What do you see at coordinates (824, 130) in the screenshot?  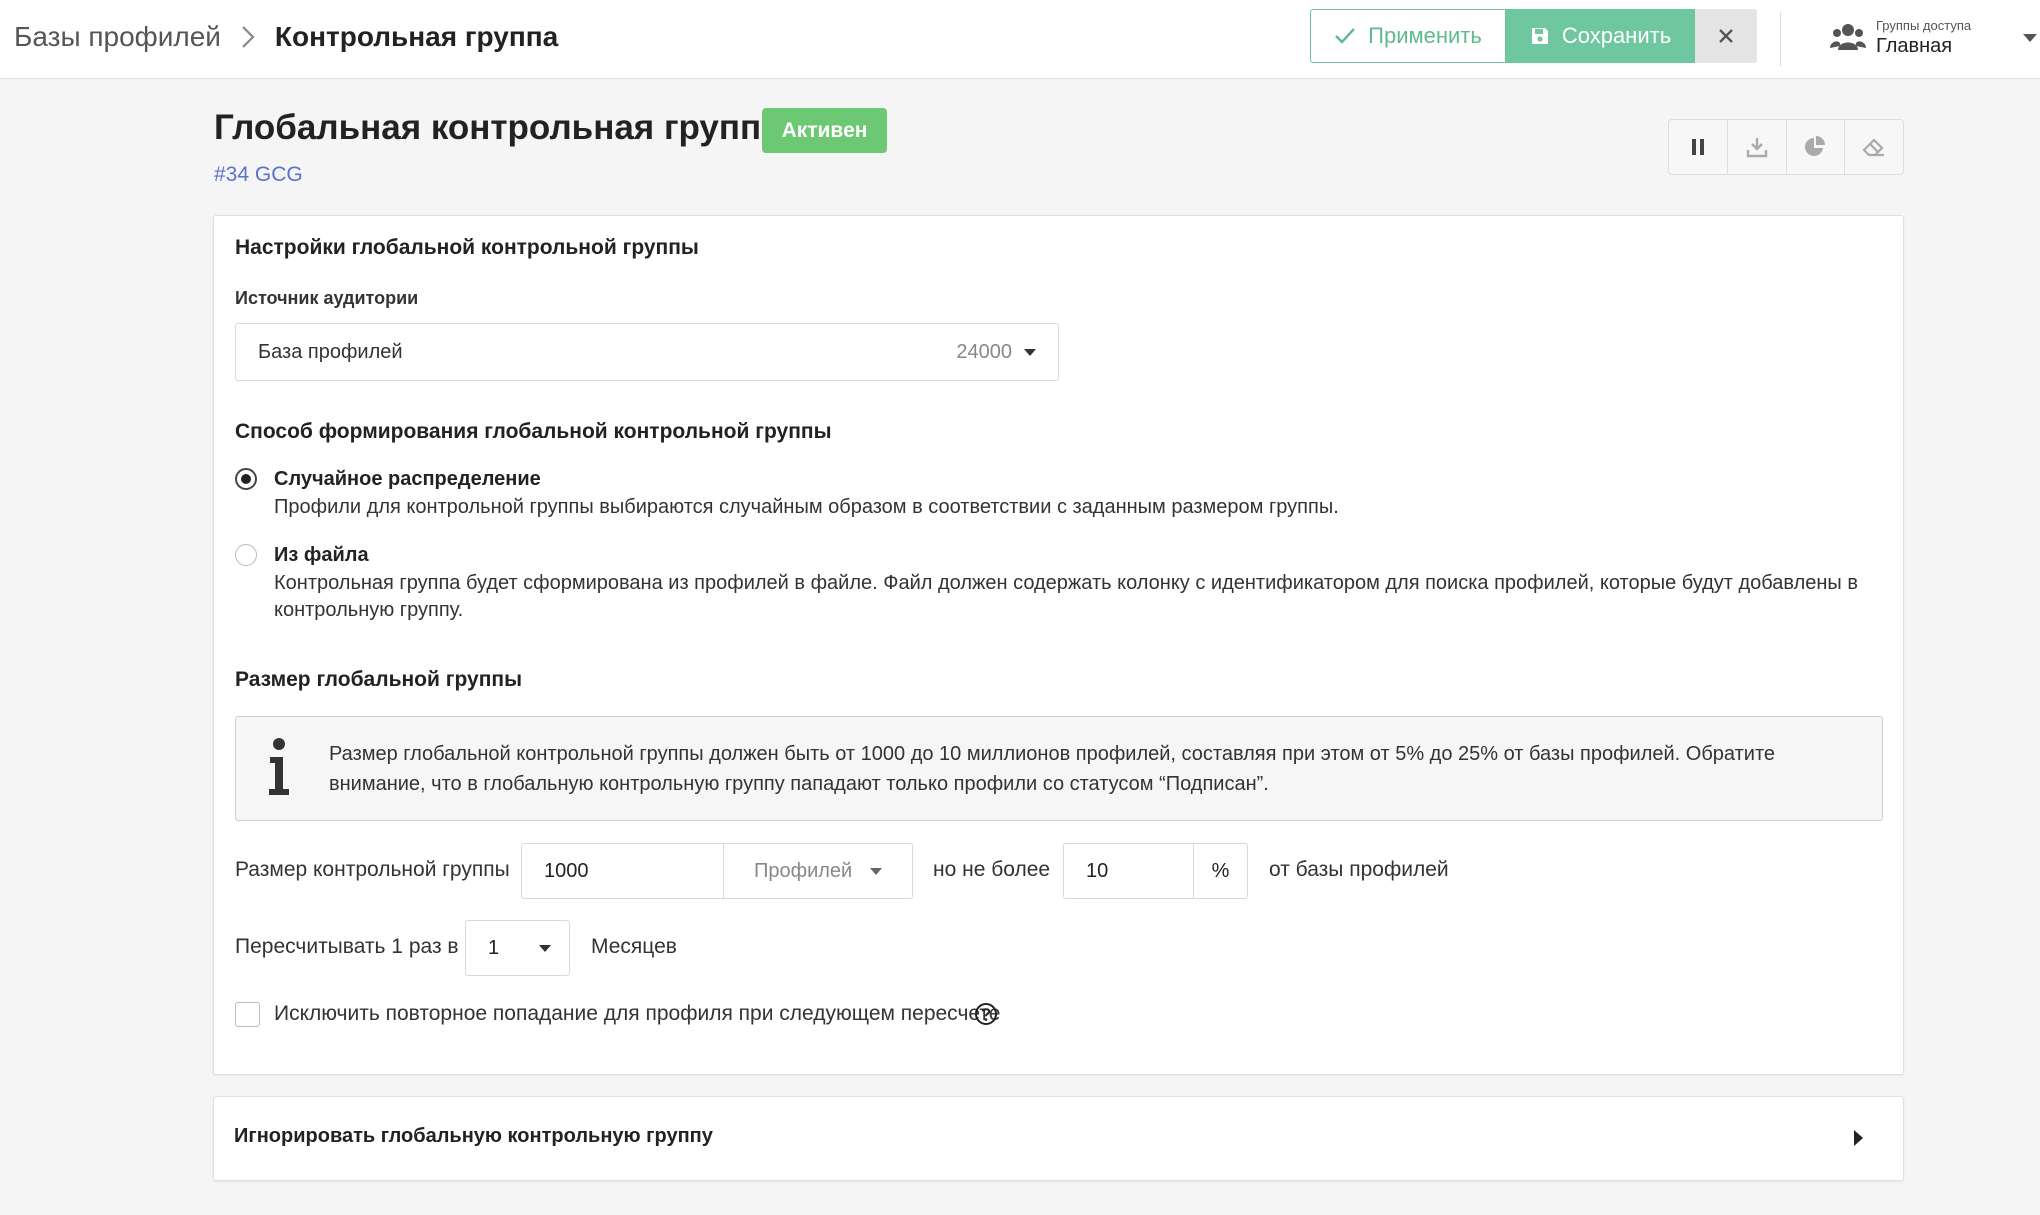 I see `status-badge: Активен` at bounding box center [824, 130].